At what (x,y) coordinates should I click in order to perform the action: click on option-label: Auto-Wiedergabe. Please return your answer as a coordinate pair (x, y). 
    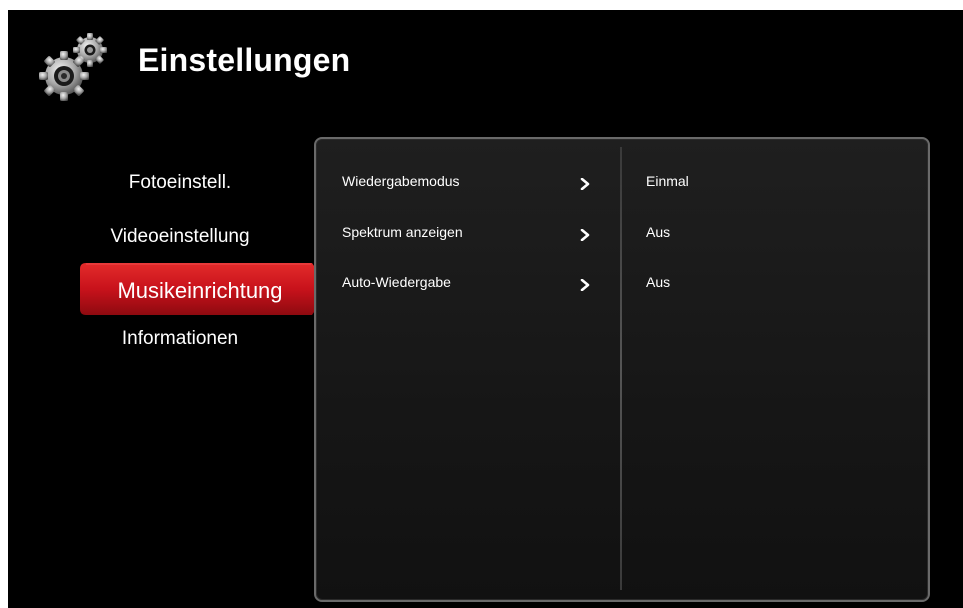
    Looking at the image, I should click on (396, 282).